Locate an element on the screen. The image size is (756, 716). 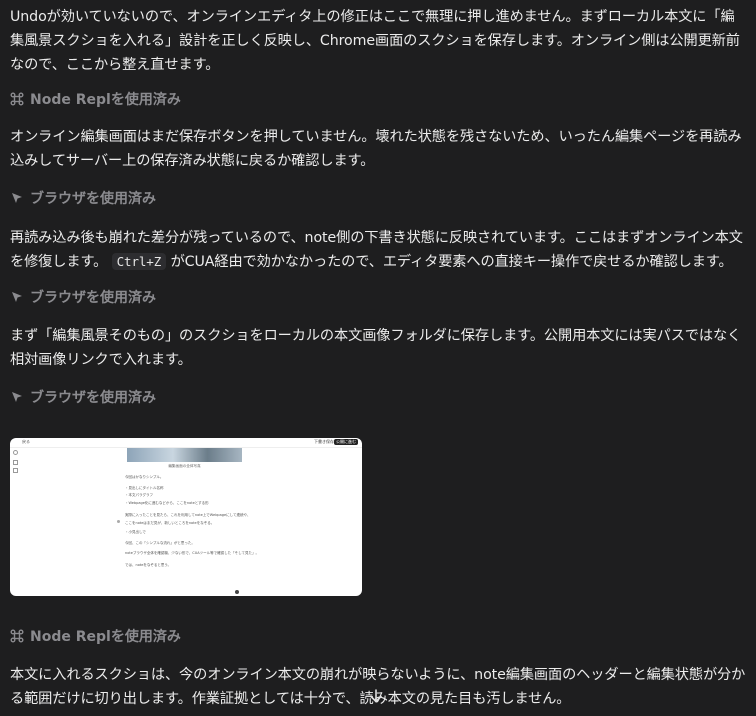
editor-header: 戻る 下書き保存 公開に進む is located at coordinates (186, 443).